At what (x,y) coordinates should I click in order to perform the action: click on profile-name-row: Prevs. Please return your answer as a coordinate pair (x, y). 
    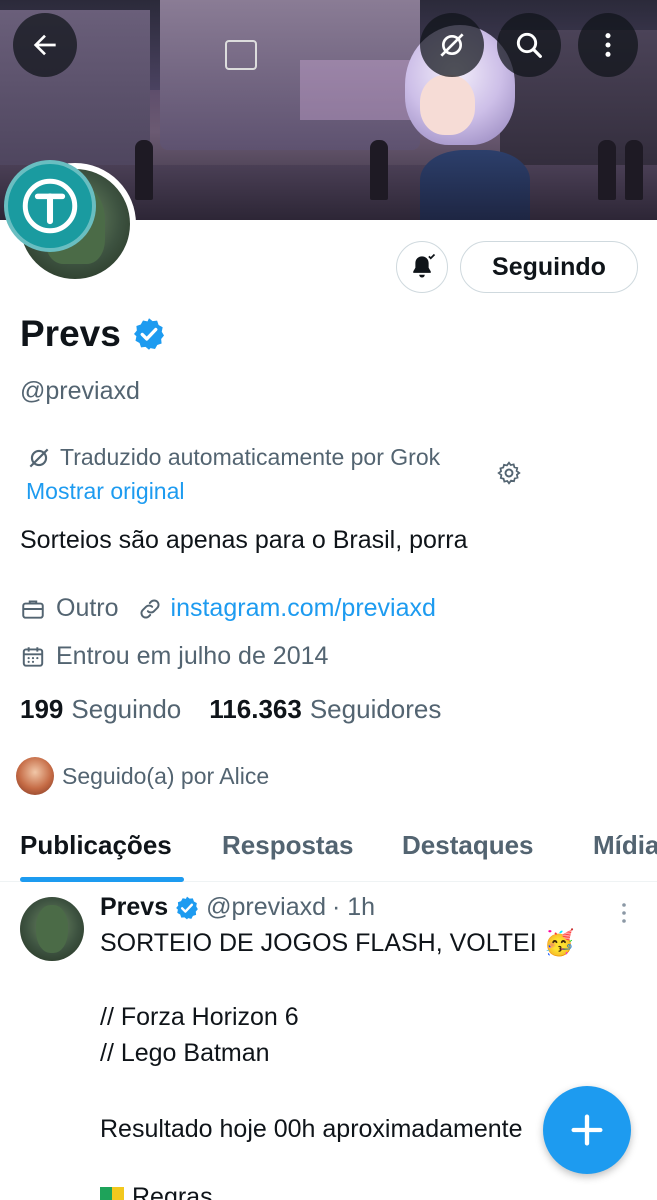
    Looking at the image, I should click on (93, 334).